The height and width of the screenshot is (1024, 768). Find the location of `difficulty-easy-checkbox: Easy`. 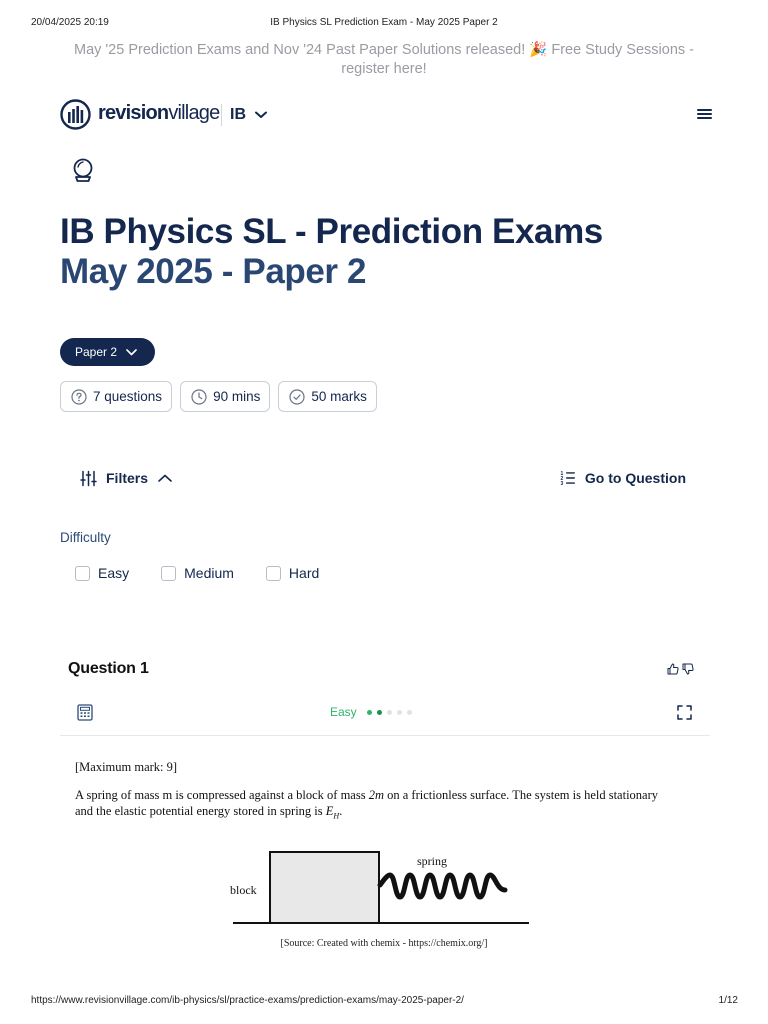

difficulty-easy-checkbox: Easy is located at coordinates (102, 573).